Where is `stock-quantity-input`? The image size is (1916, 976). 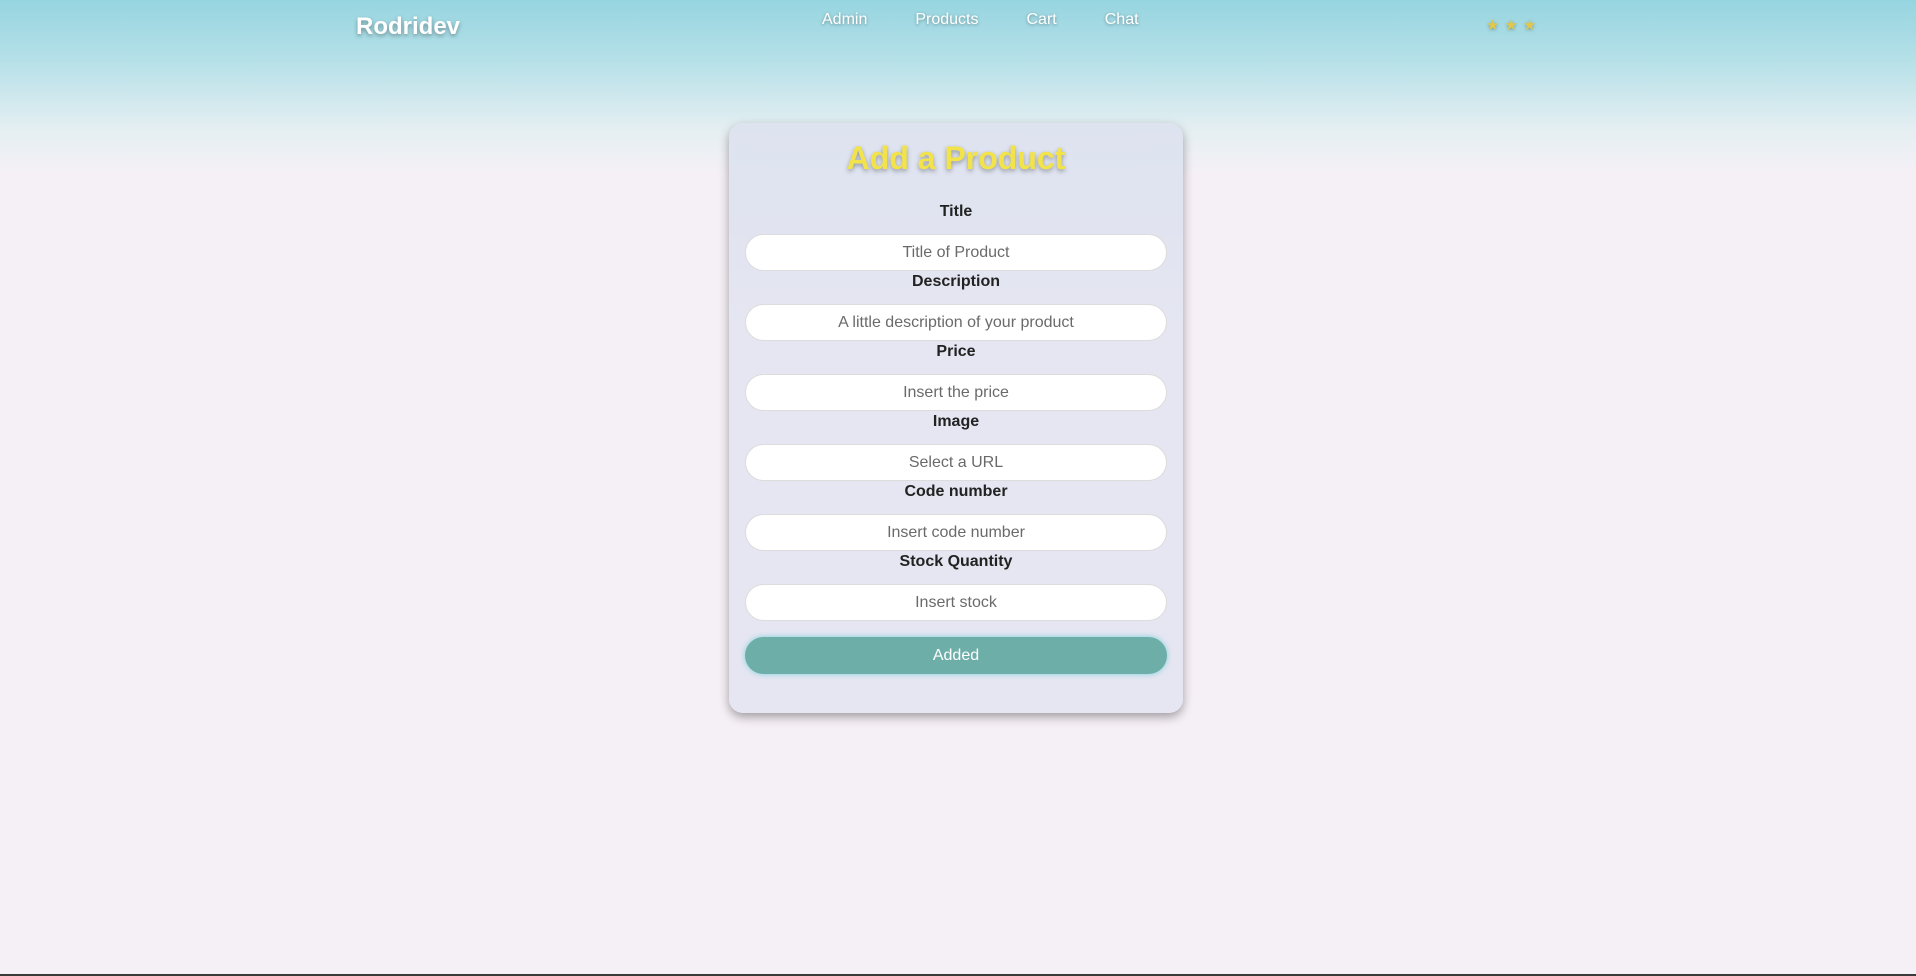 stock-quantity-input is located at coordinates (956, 602).